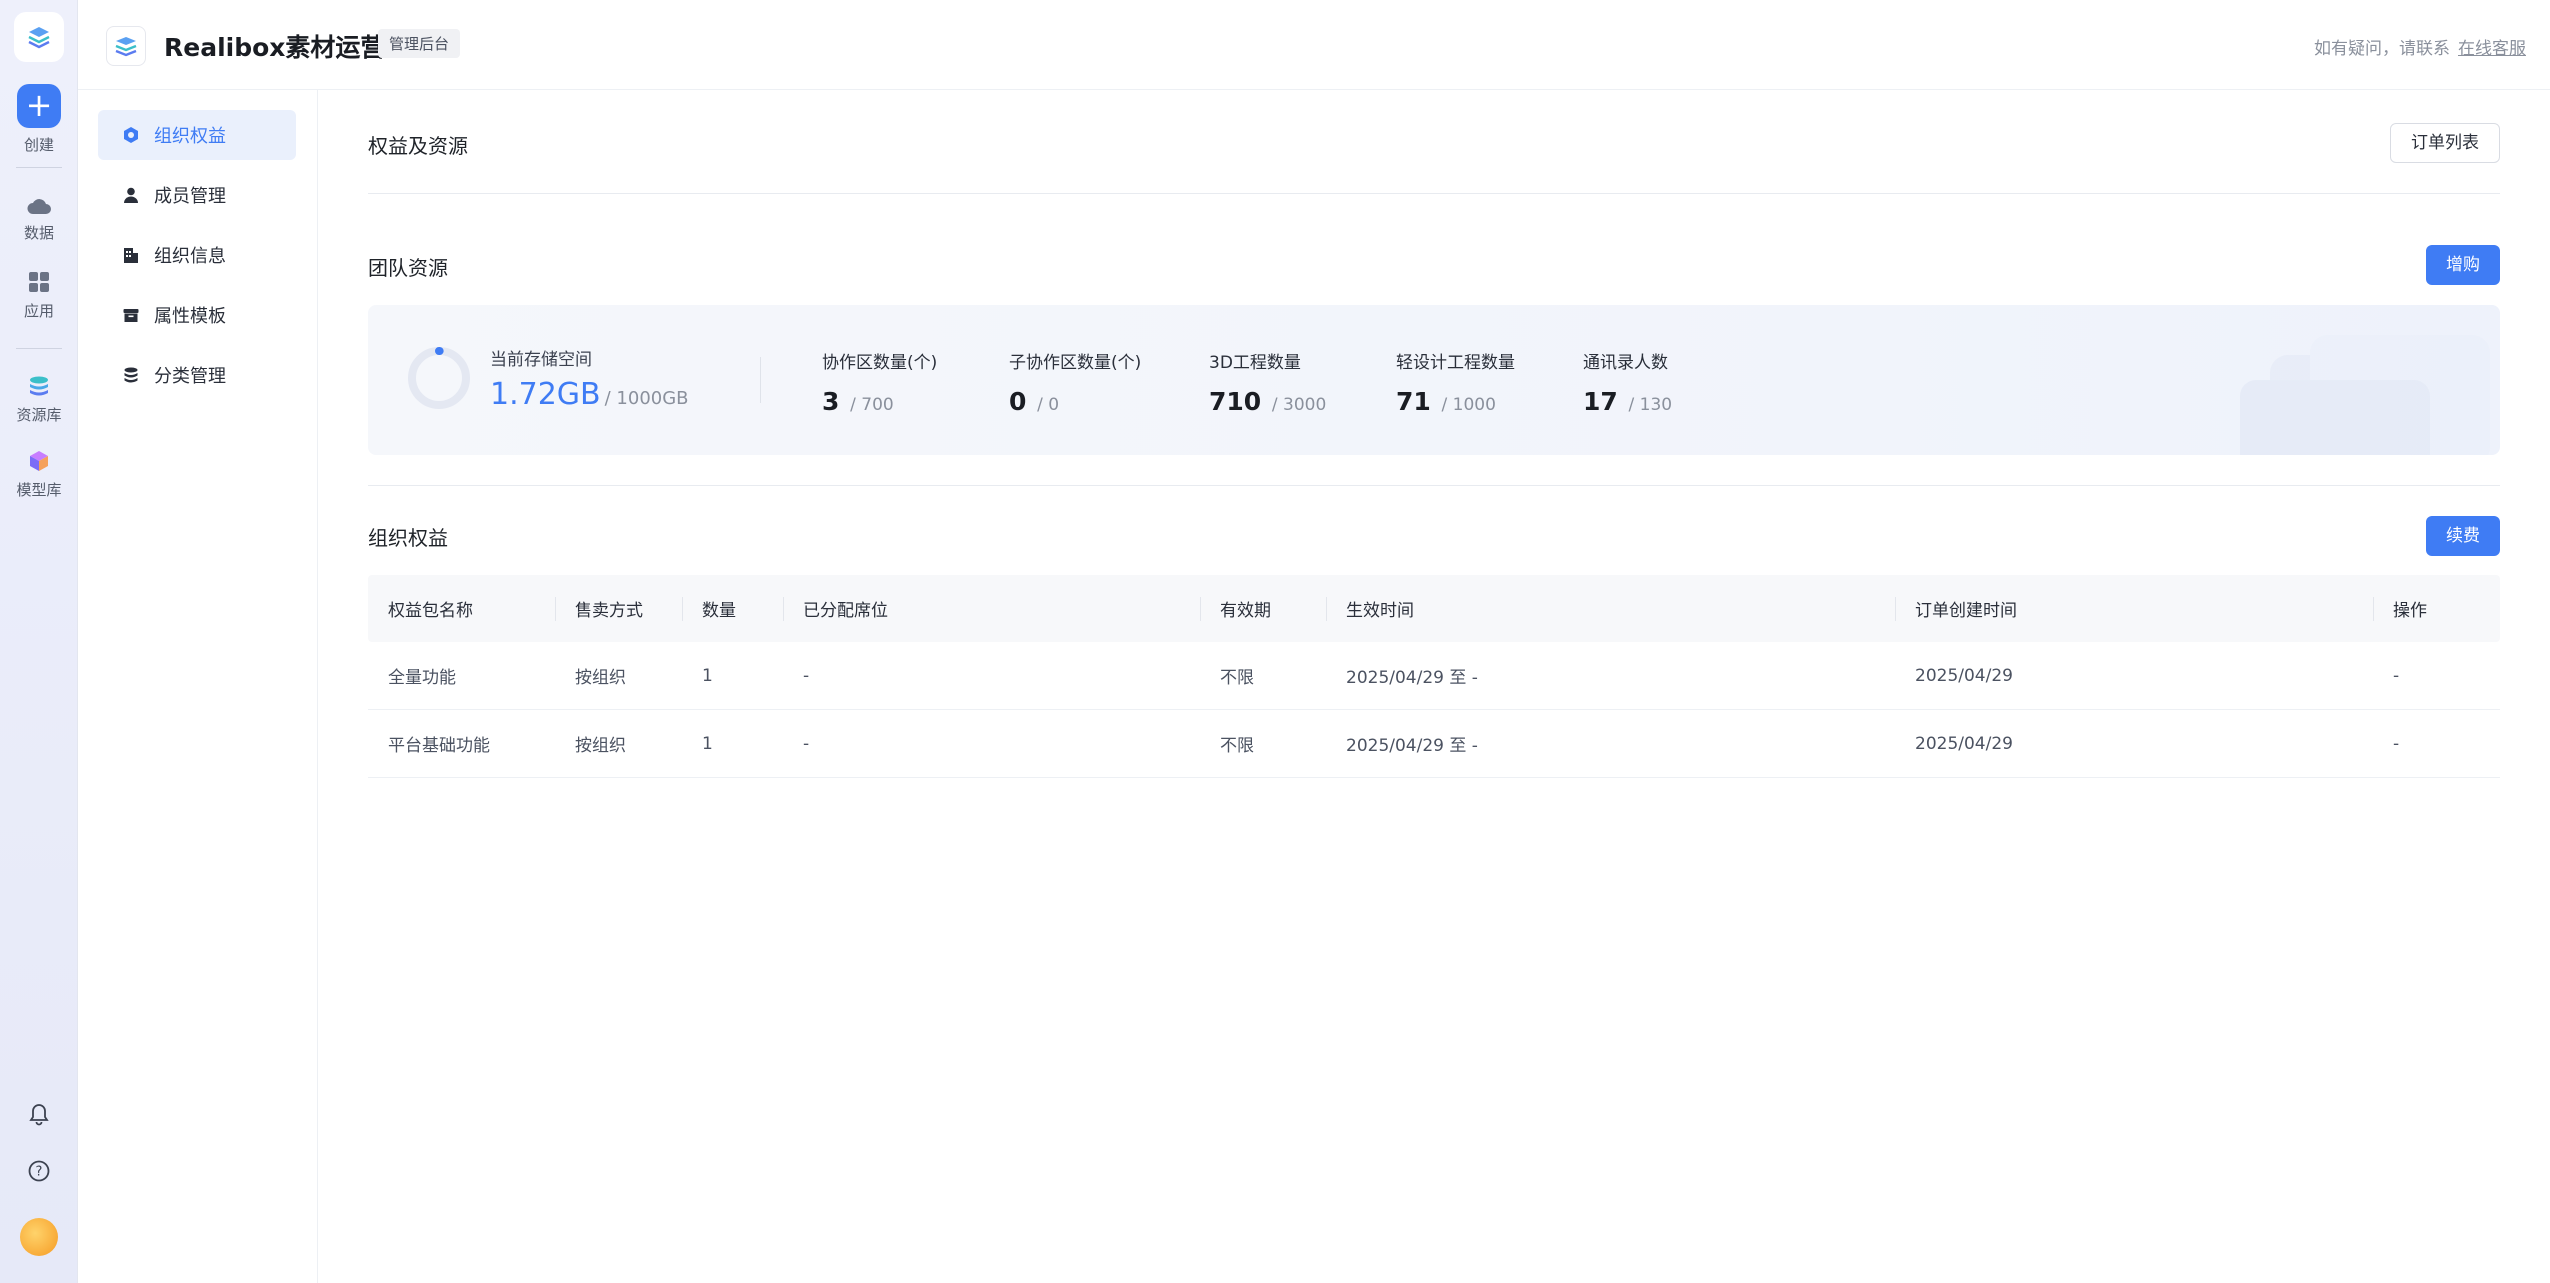  What do you see at coordinates (880, 363) in the screenshot?
I see `stat-label: 协作区数量(个)` at bounding box center [880, 363].